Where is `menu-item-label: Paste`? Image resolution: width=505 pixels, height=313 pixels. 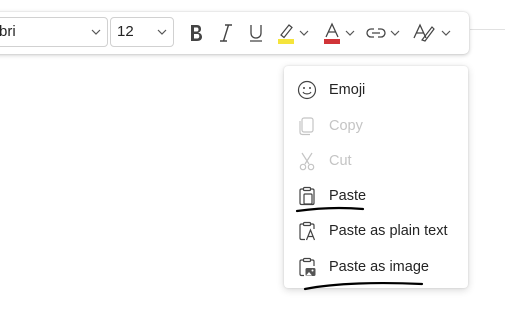
menu-item-label: Paste is located at coordinates (348, 195).